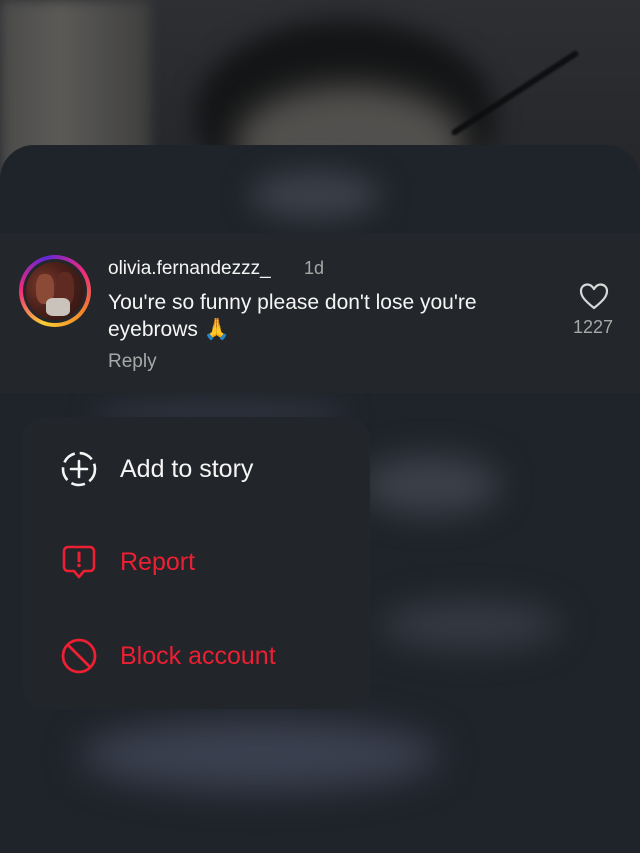  I want to click on menu-item-label: Block account, so click(198, 655).